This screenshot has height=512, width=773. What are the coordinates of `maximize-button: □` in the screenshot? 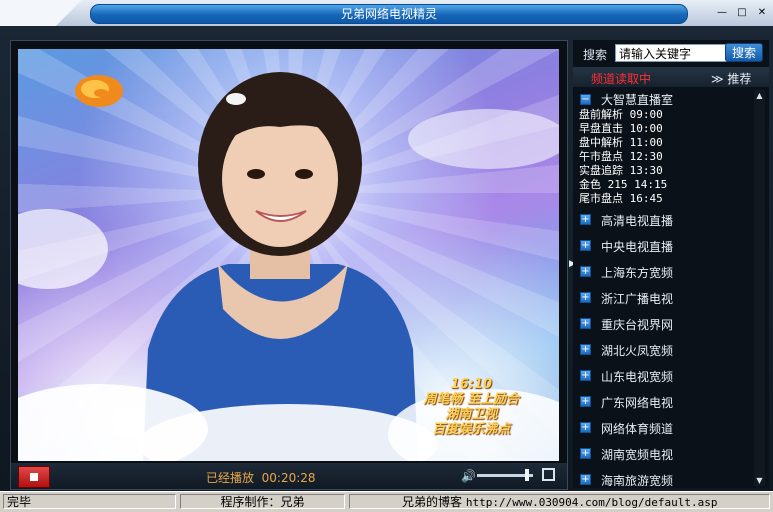 It's located at (742, 13).